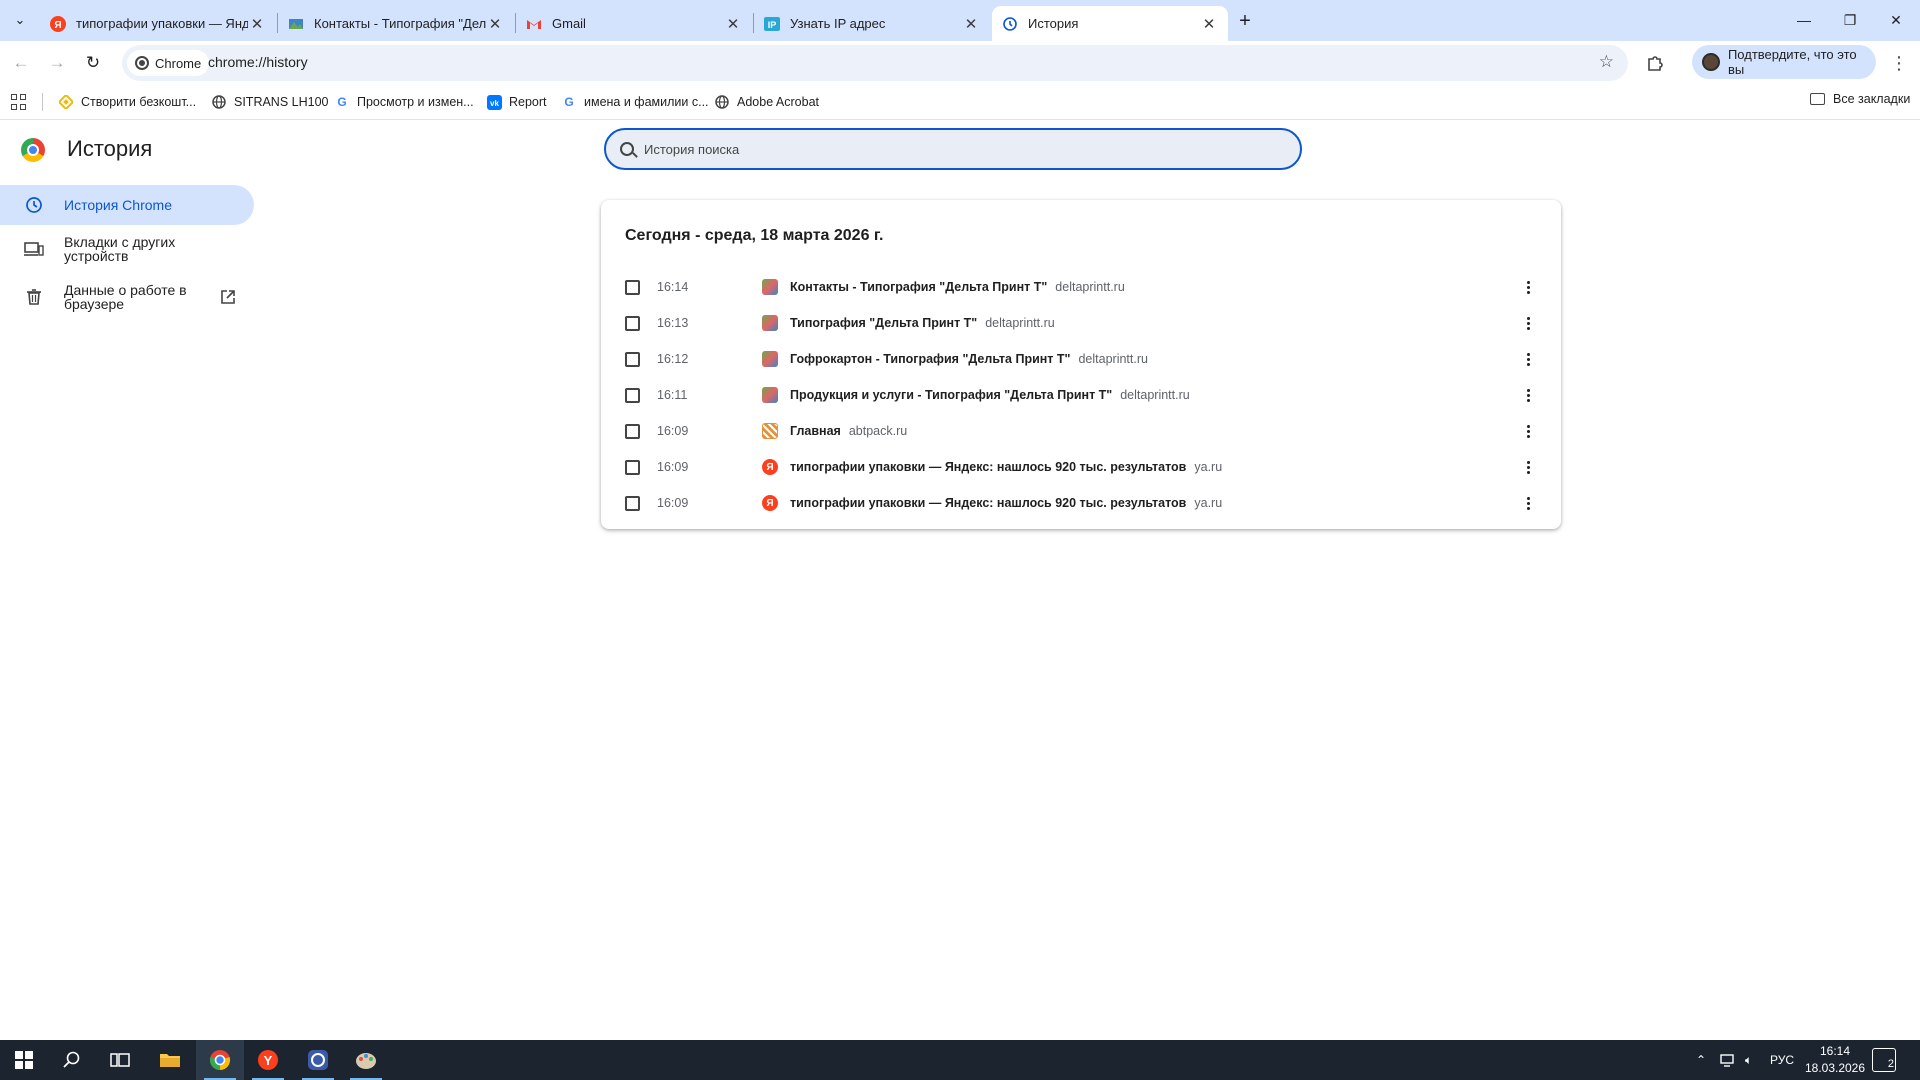 This screenshot has height=1080, width=1920. Describe the element at coordinates (1784, 62) in the screenshot. I see `profile-button: Подтвердите, что это вы` at that location.